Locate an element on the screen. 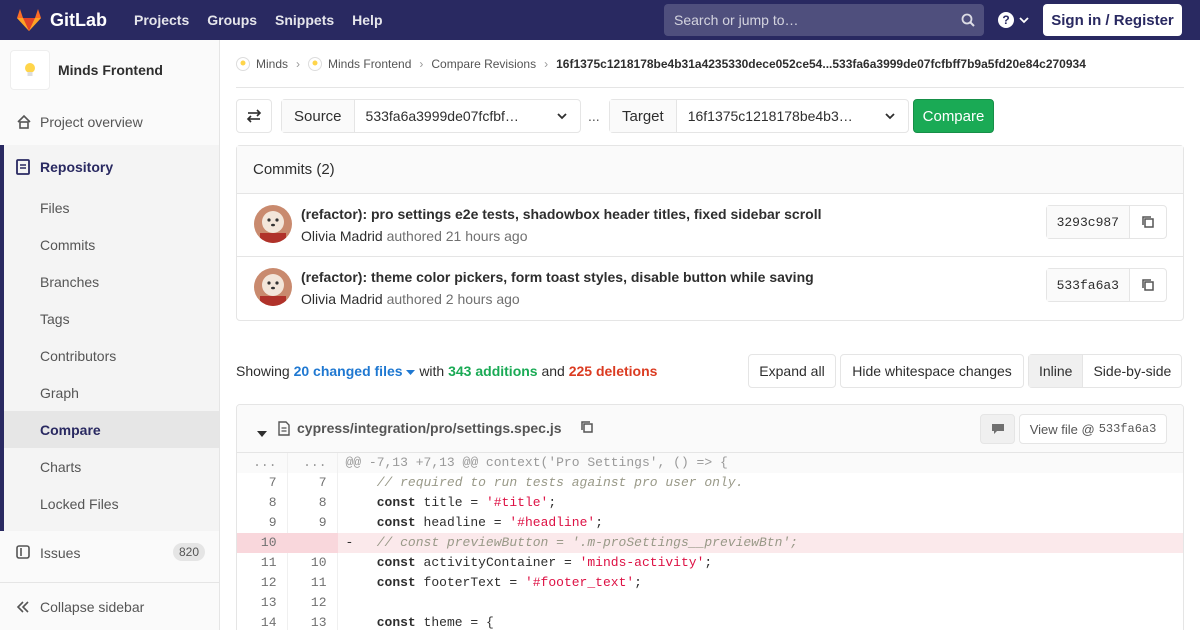 The width and height of the screenshot is (1200, 630). toggle-comments-button is located at coordinates (997, 429).